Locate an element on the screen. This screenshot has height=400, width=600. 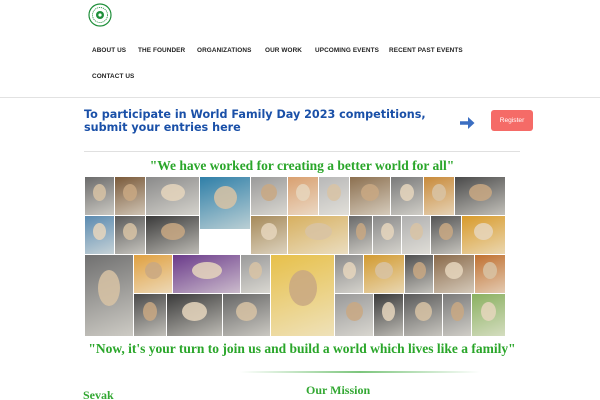
nav-our-work: OUR WORK is located at coordinates (283, 50).